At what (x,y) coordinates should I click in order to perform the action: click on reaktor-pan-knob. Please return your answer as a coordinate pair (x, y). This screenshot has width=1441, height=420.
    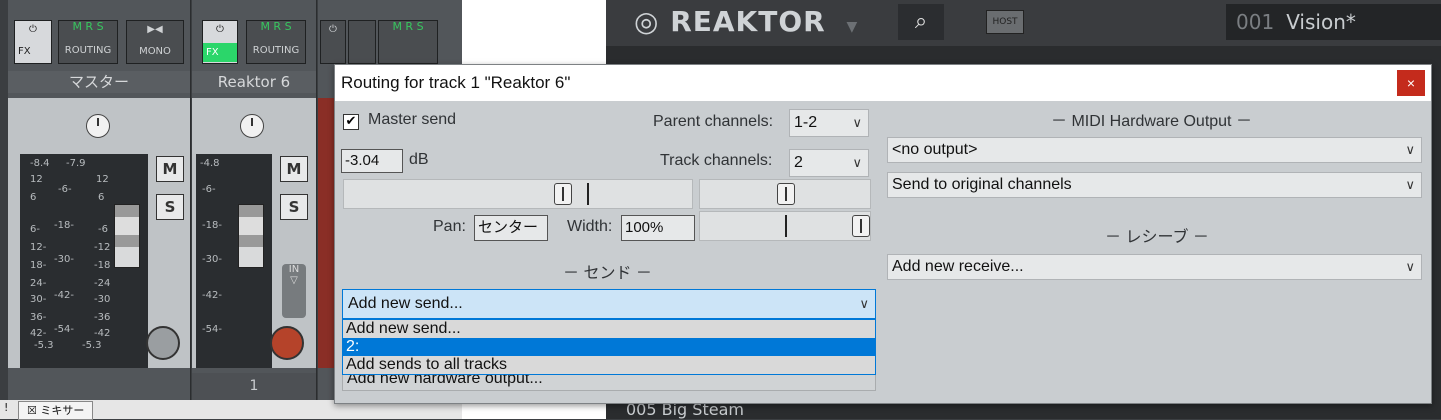
    Looking at the image, I should click on (252, 126).